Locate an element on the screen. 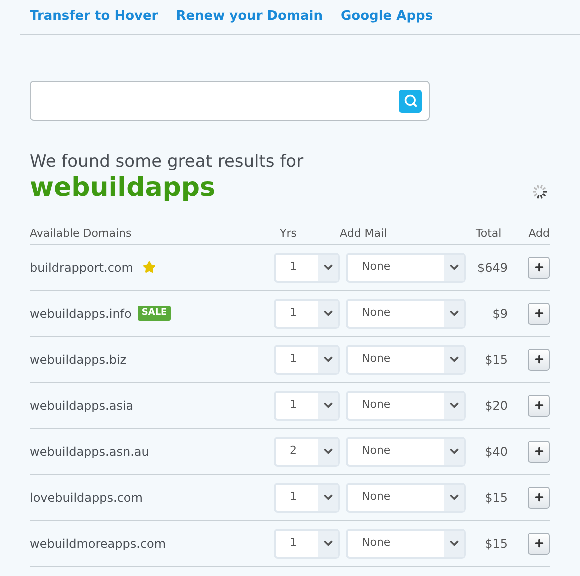 The height and width of the screenshot is (576, 580). search-query: webuildapps is located at coordinates (123, 188).